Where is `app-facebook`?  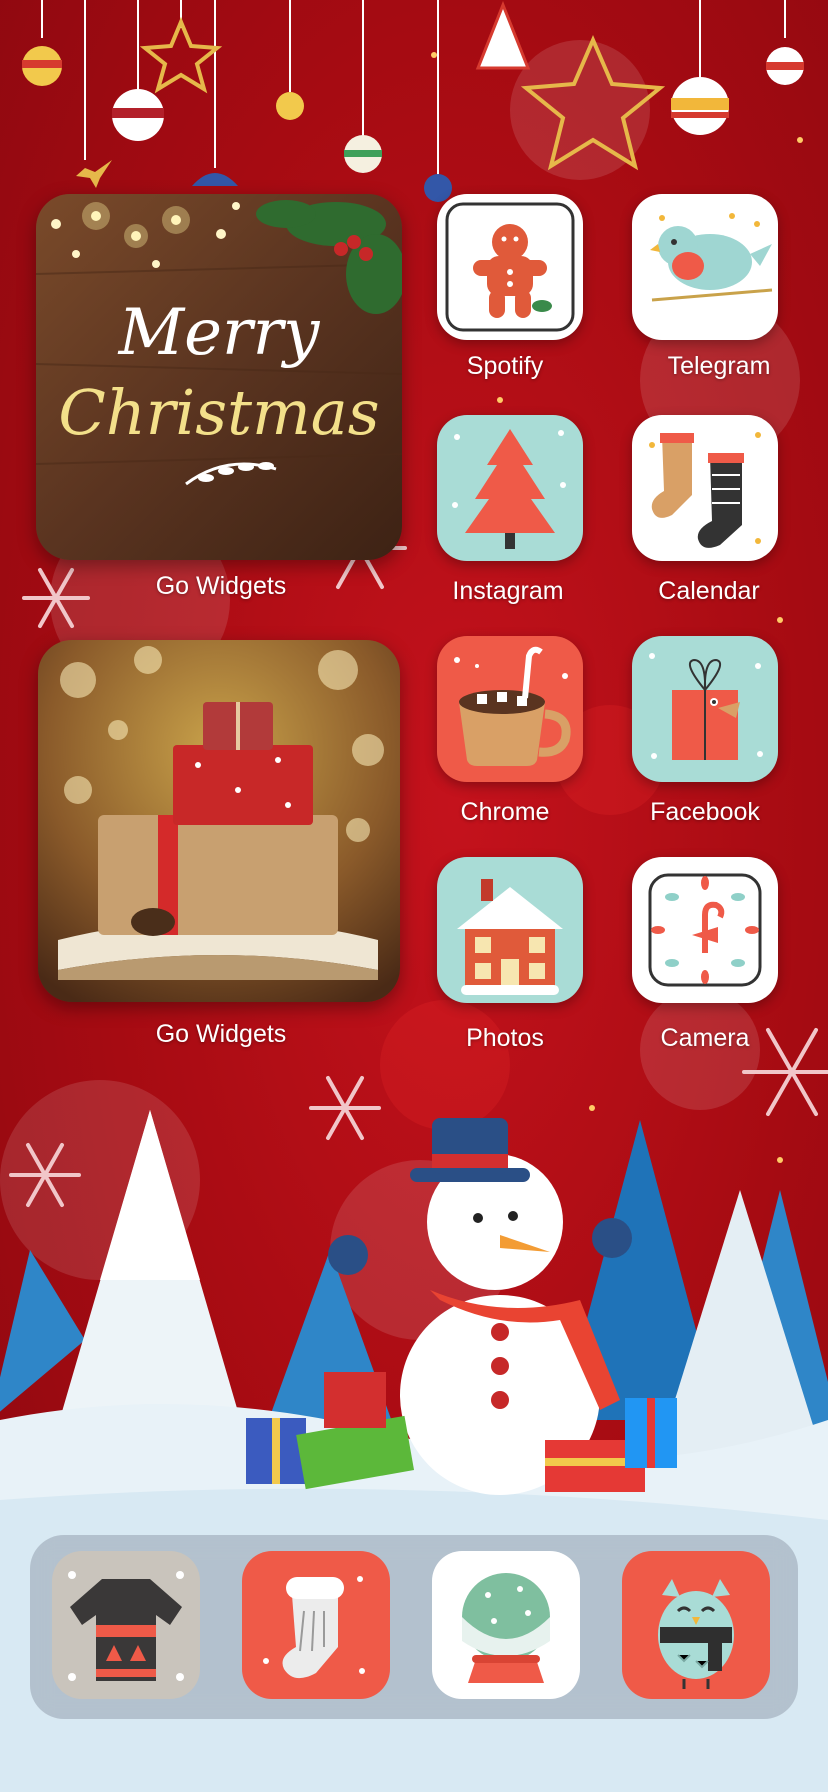 app-facebook is located at coordinates (705, 709).